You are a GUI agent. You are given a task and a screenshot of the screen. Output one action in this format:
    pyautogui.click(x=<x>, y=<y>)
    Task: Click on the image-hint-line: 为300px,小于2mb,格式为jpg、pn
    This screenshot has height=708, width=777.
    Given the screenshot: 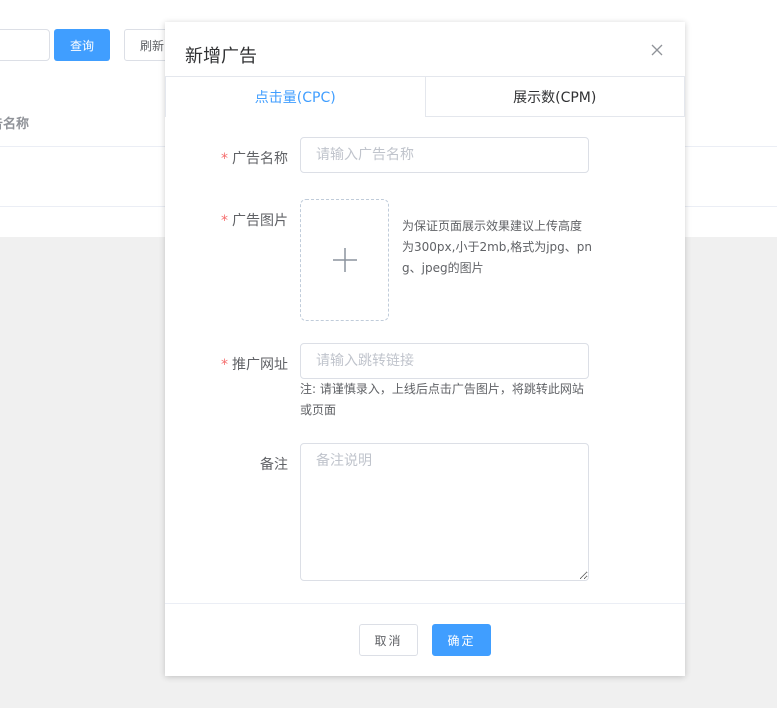 What is the action you would take?
    pyautogui.click(x=497, y=247)
    